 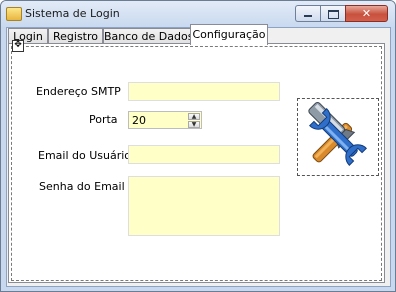 I want to click on password-input, so click(x=204, y=206).